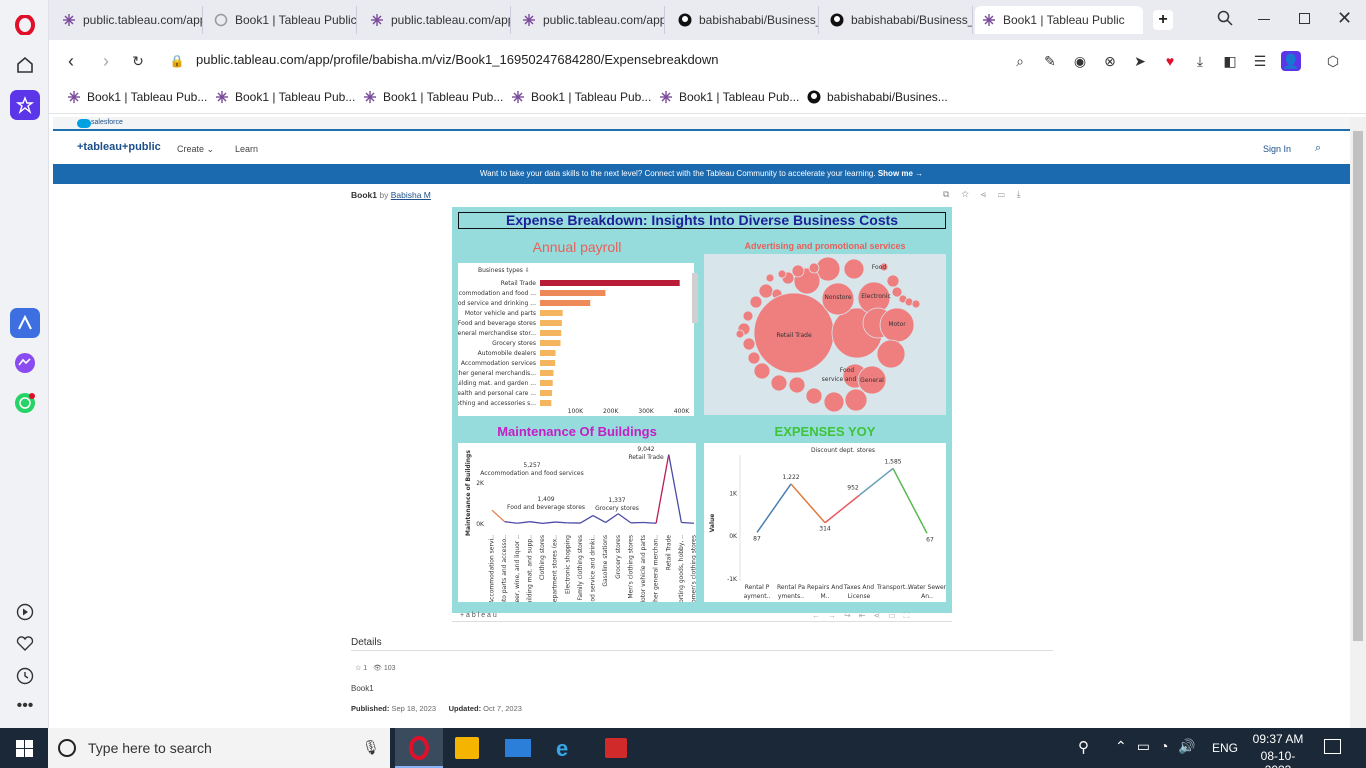 The height and width of the screenshot is (768, 1366). What do you see at coordinates (25, 676) in the screenshot?
I see `history-icon` at bounding box center [25, 676].